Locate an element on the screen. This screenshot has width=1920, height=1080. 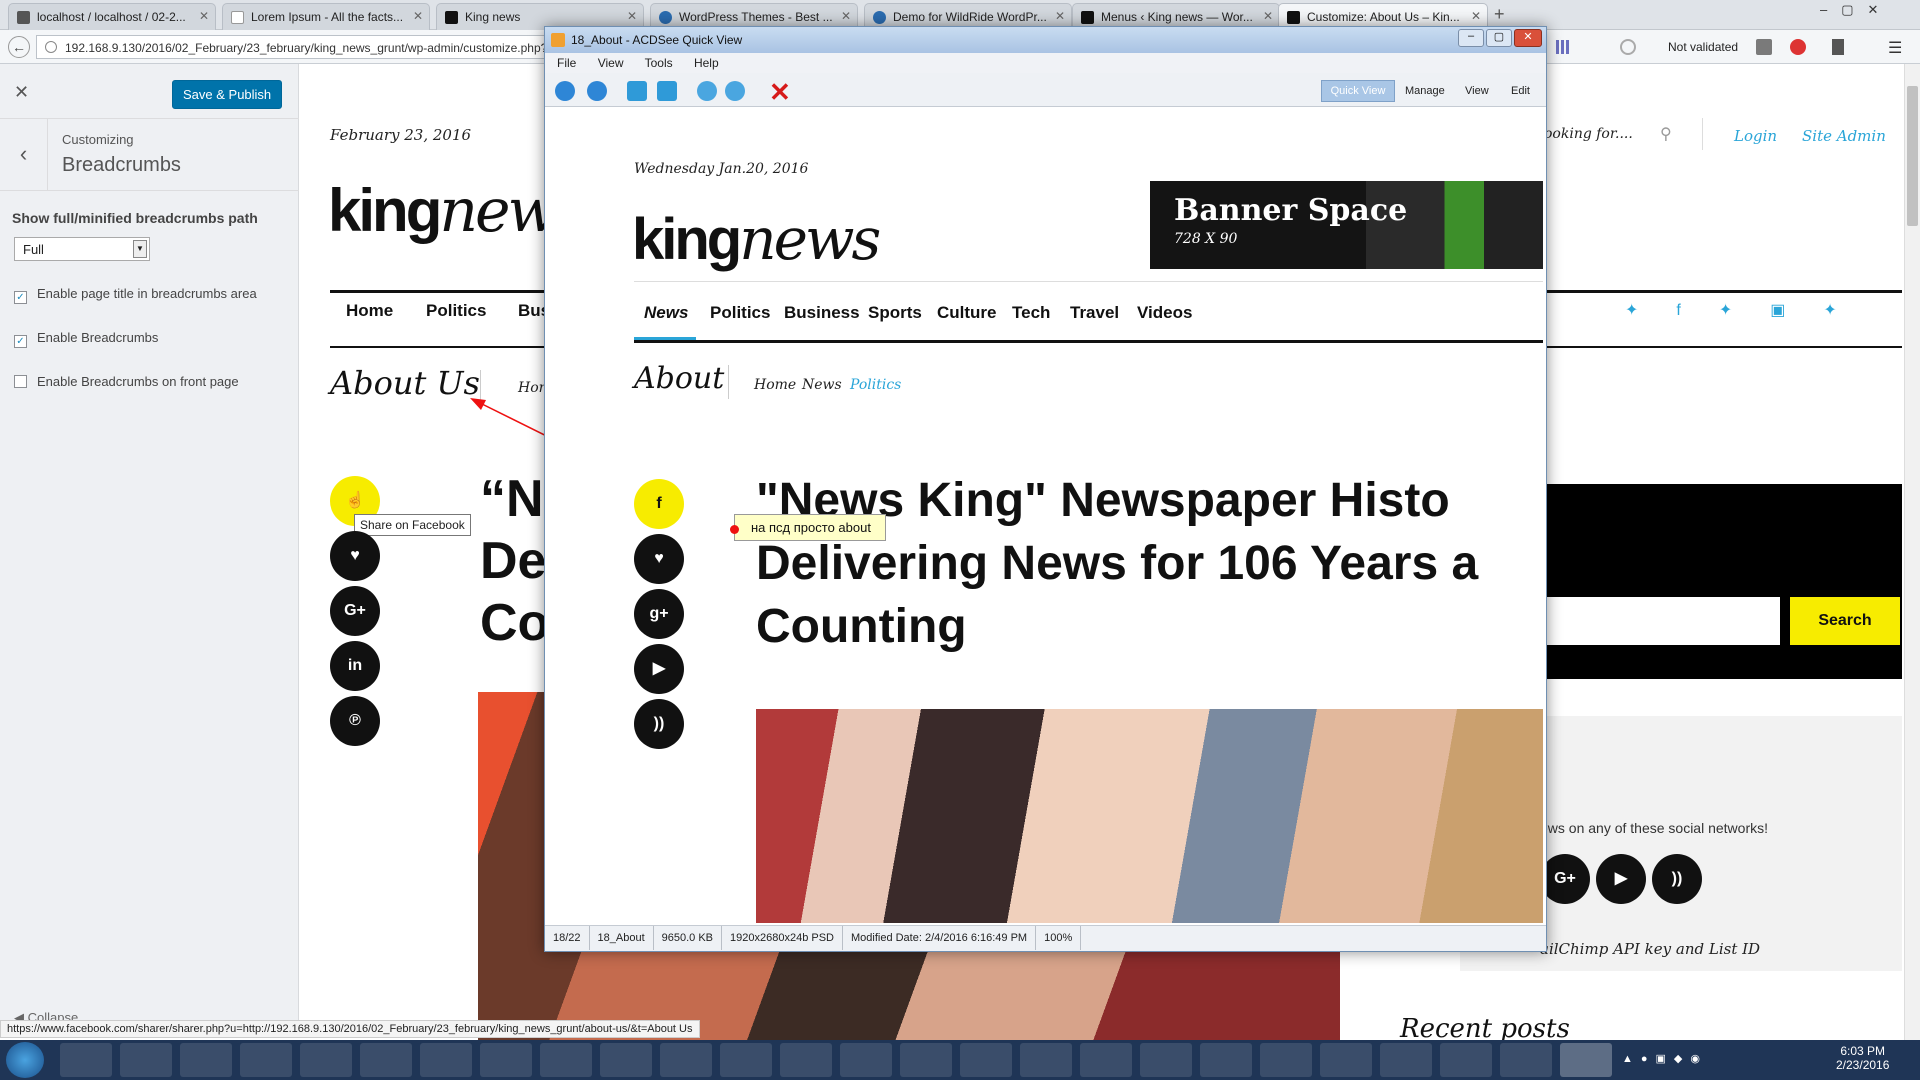
start-button is located at coordinates (25, 1060).